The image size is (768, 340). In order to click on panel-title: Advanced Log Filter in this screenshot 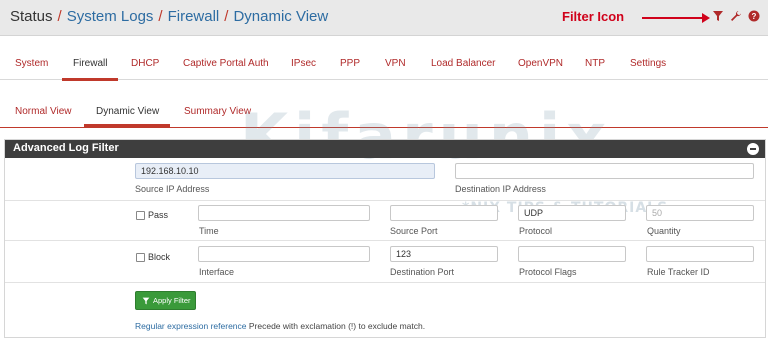, I will do `click(66, 148)`.